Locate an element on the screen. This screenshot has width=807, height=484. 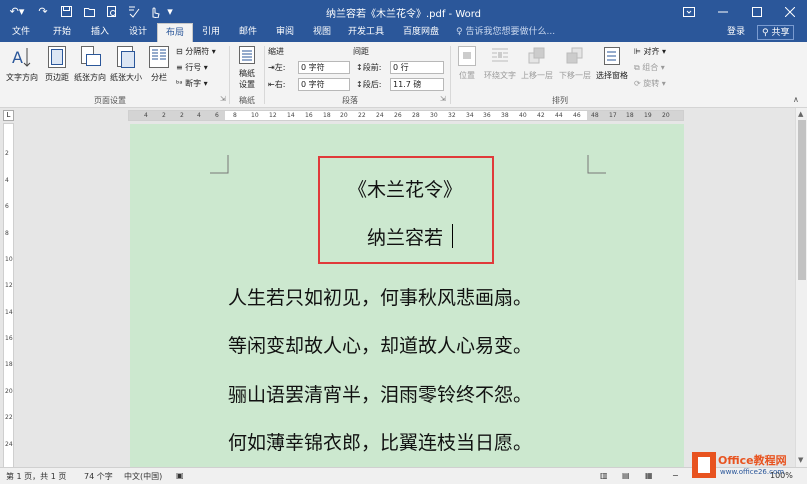
ruler-number: 20 is located at coordinates (344, 115).